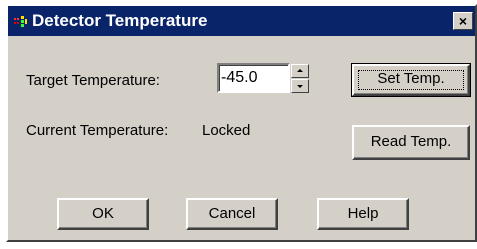 This screenshot has width=477, height=249. I want to click on window-title: Detector Temperature, so click(120, 20).